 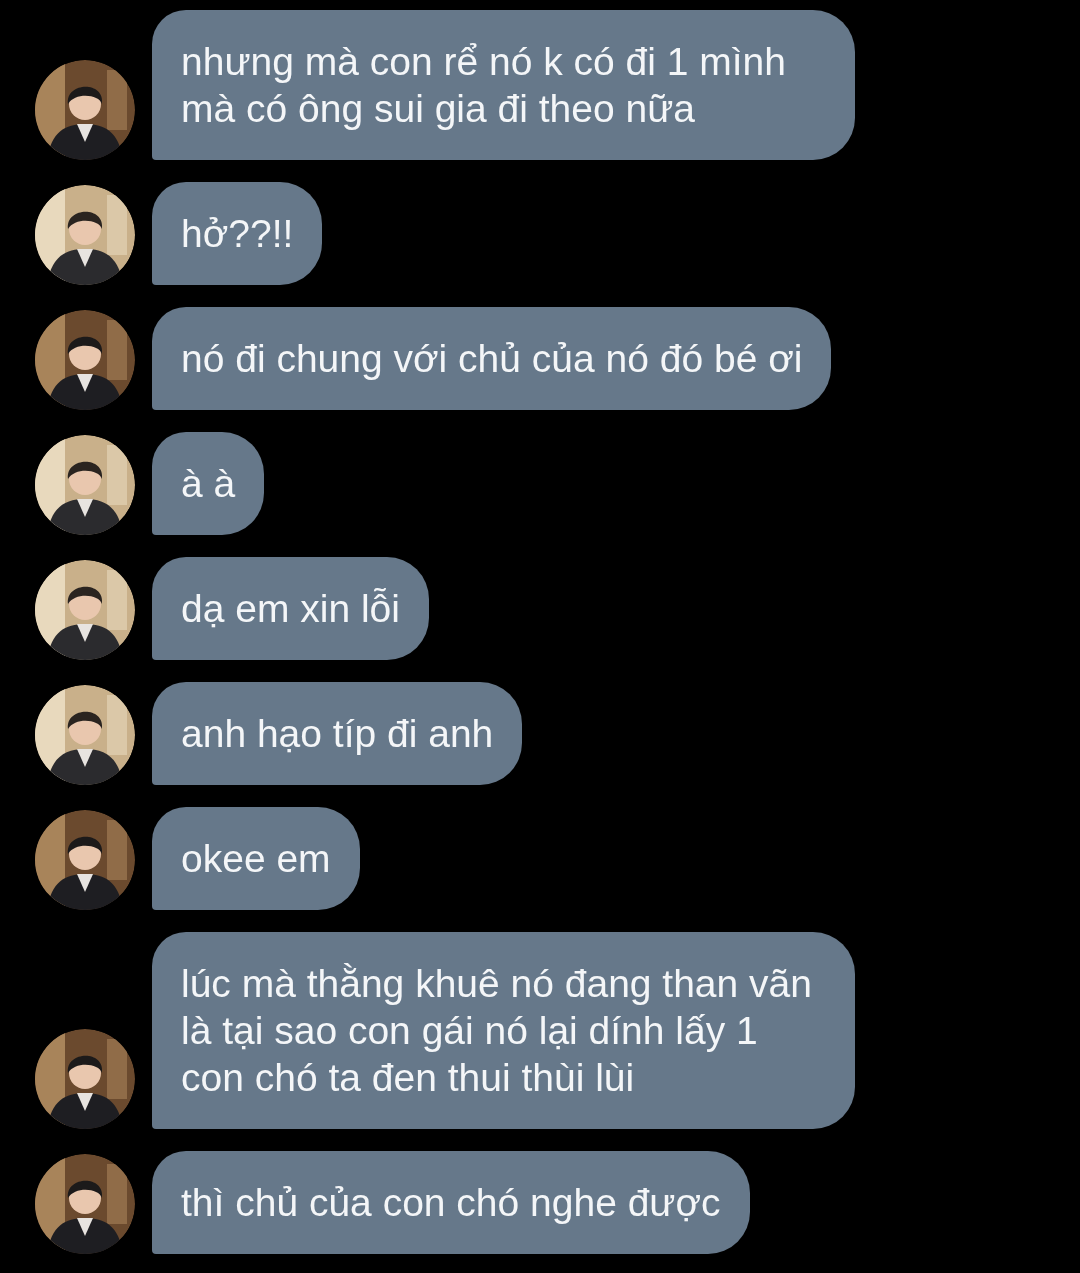 I want to click on message-bubble: okee em, so click(x=256, y=858).